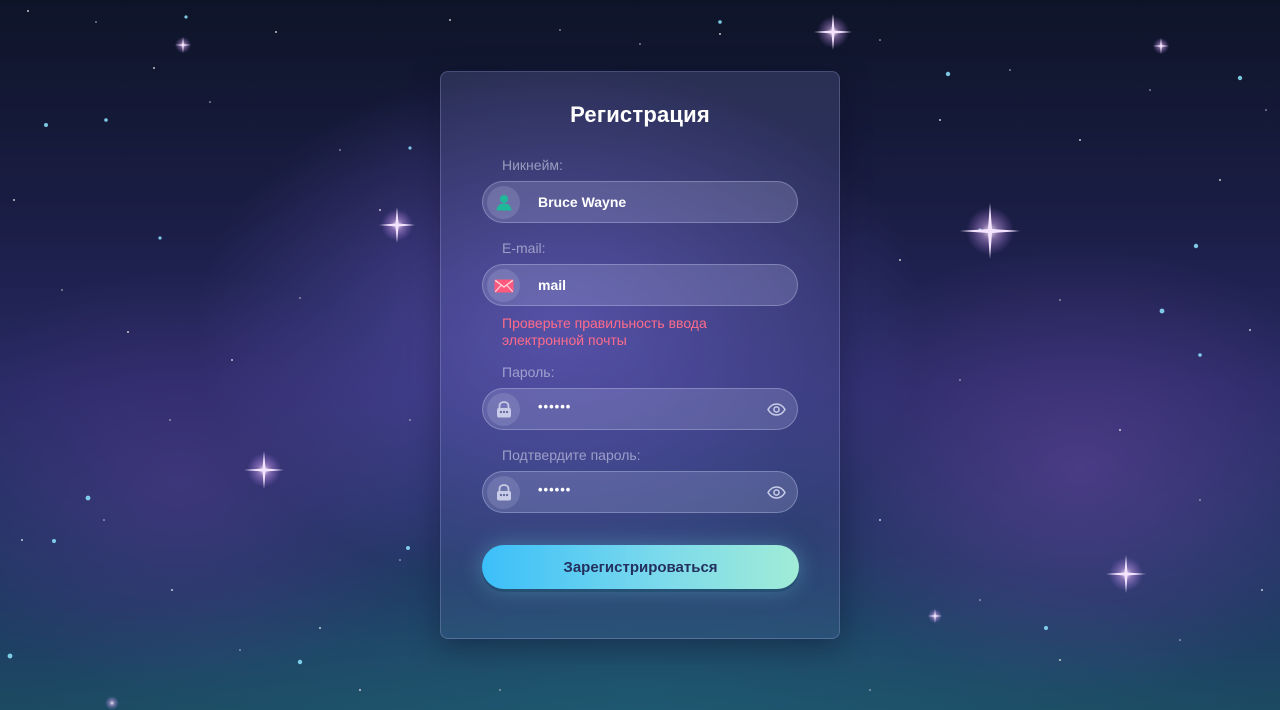  Describe the element at coordinates (640, 567) in the screenshot. I see `register-button: Зарегистрироваться` at that location.